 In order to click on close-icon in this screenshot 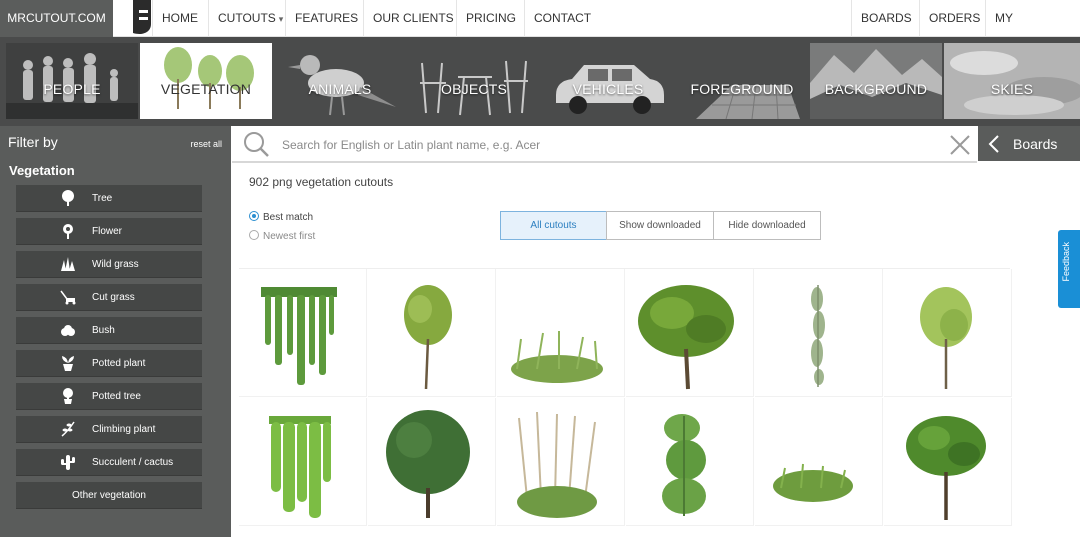, I will do `click(960, 145)`.